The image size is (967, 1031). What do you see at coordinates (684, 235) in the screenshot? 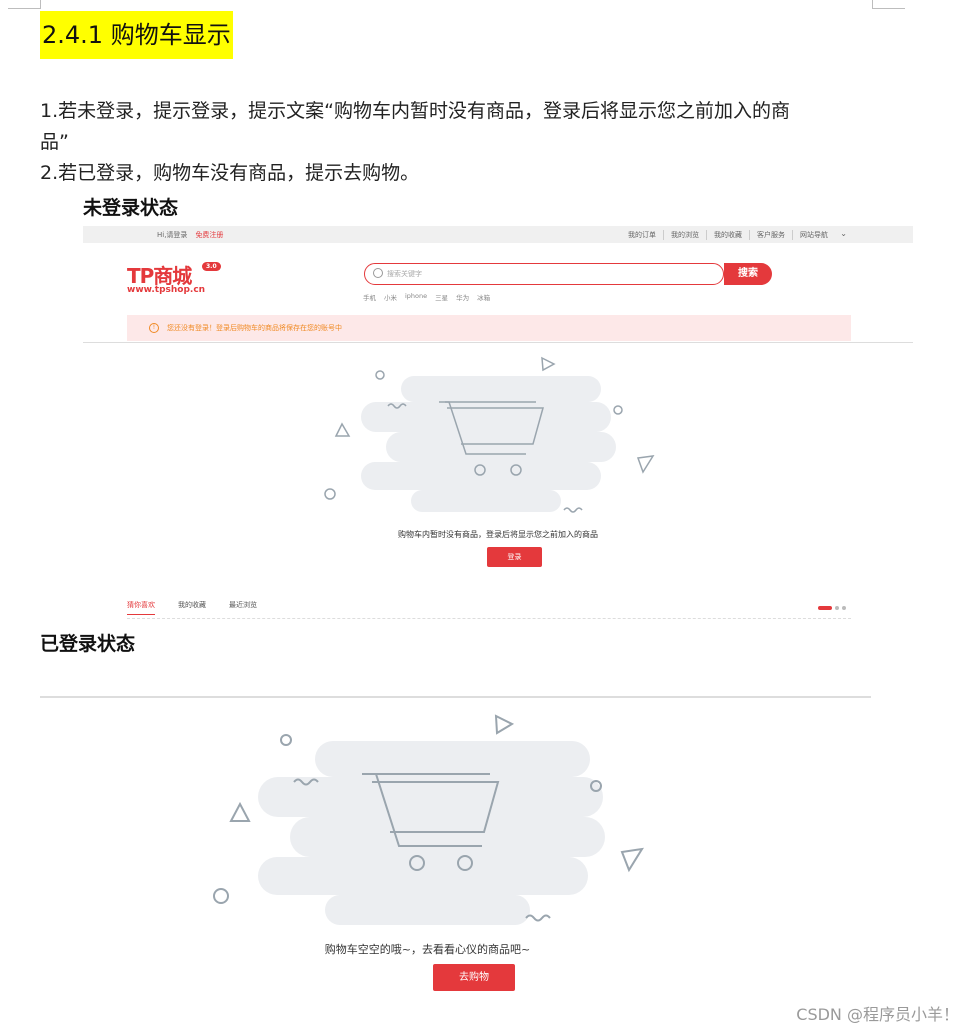
I see `my-history-link: 我的浏览` at bounding box center [684, 235].